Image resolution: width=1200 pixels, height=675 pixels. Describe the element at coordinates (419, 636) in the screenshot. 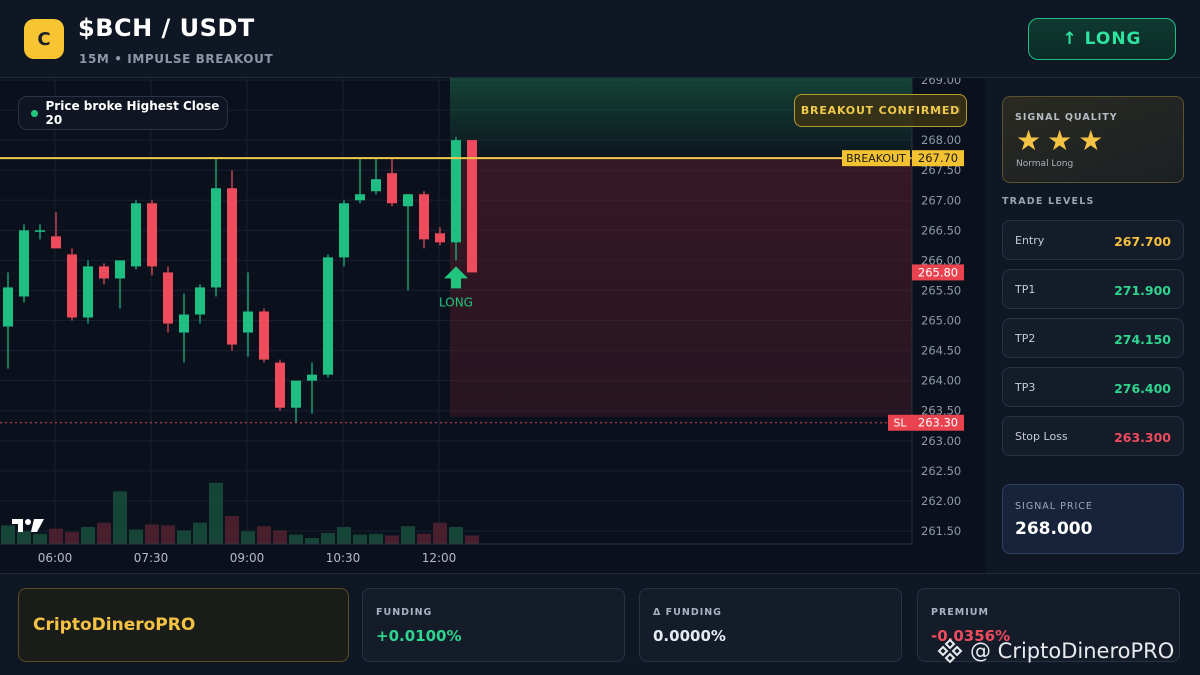

I see `funding-value: +0.0100%` at that location.